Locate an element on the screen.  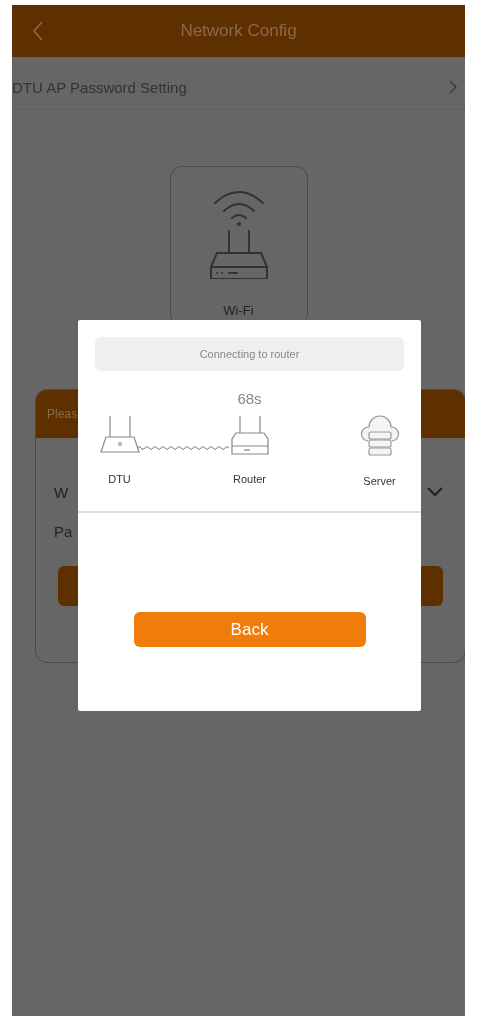
back-icon is located at coordinates (38, 31).